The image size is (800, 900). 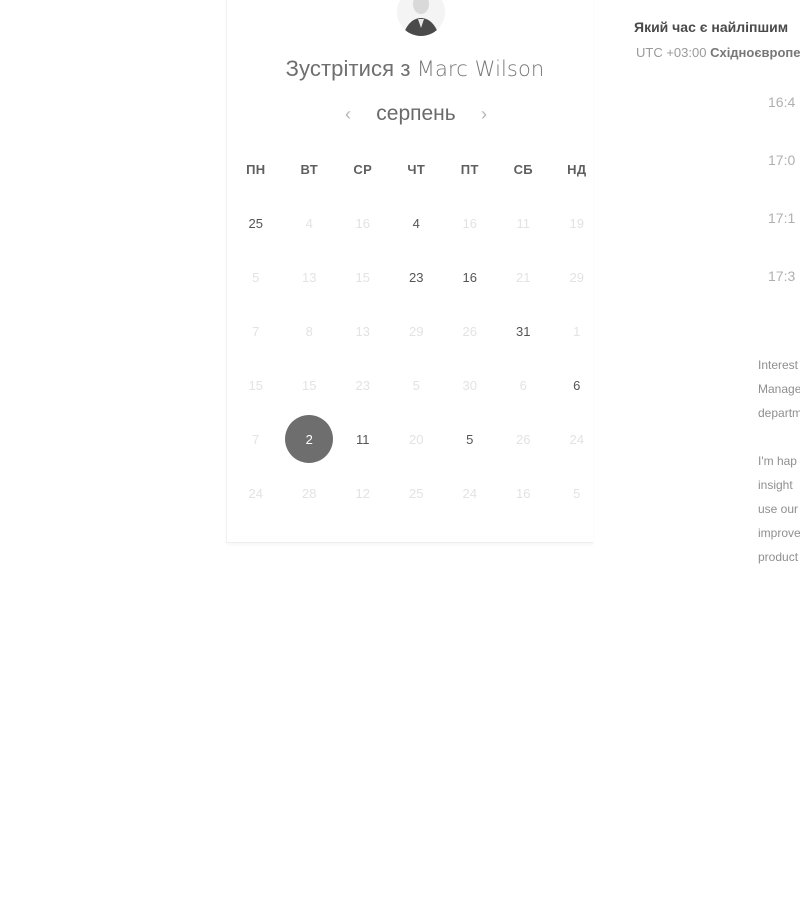 What do you see at coordinates (775, 485) in the screenshot?
I see `description-line: insight` at bounding box center [775, 485].